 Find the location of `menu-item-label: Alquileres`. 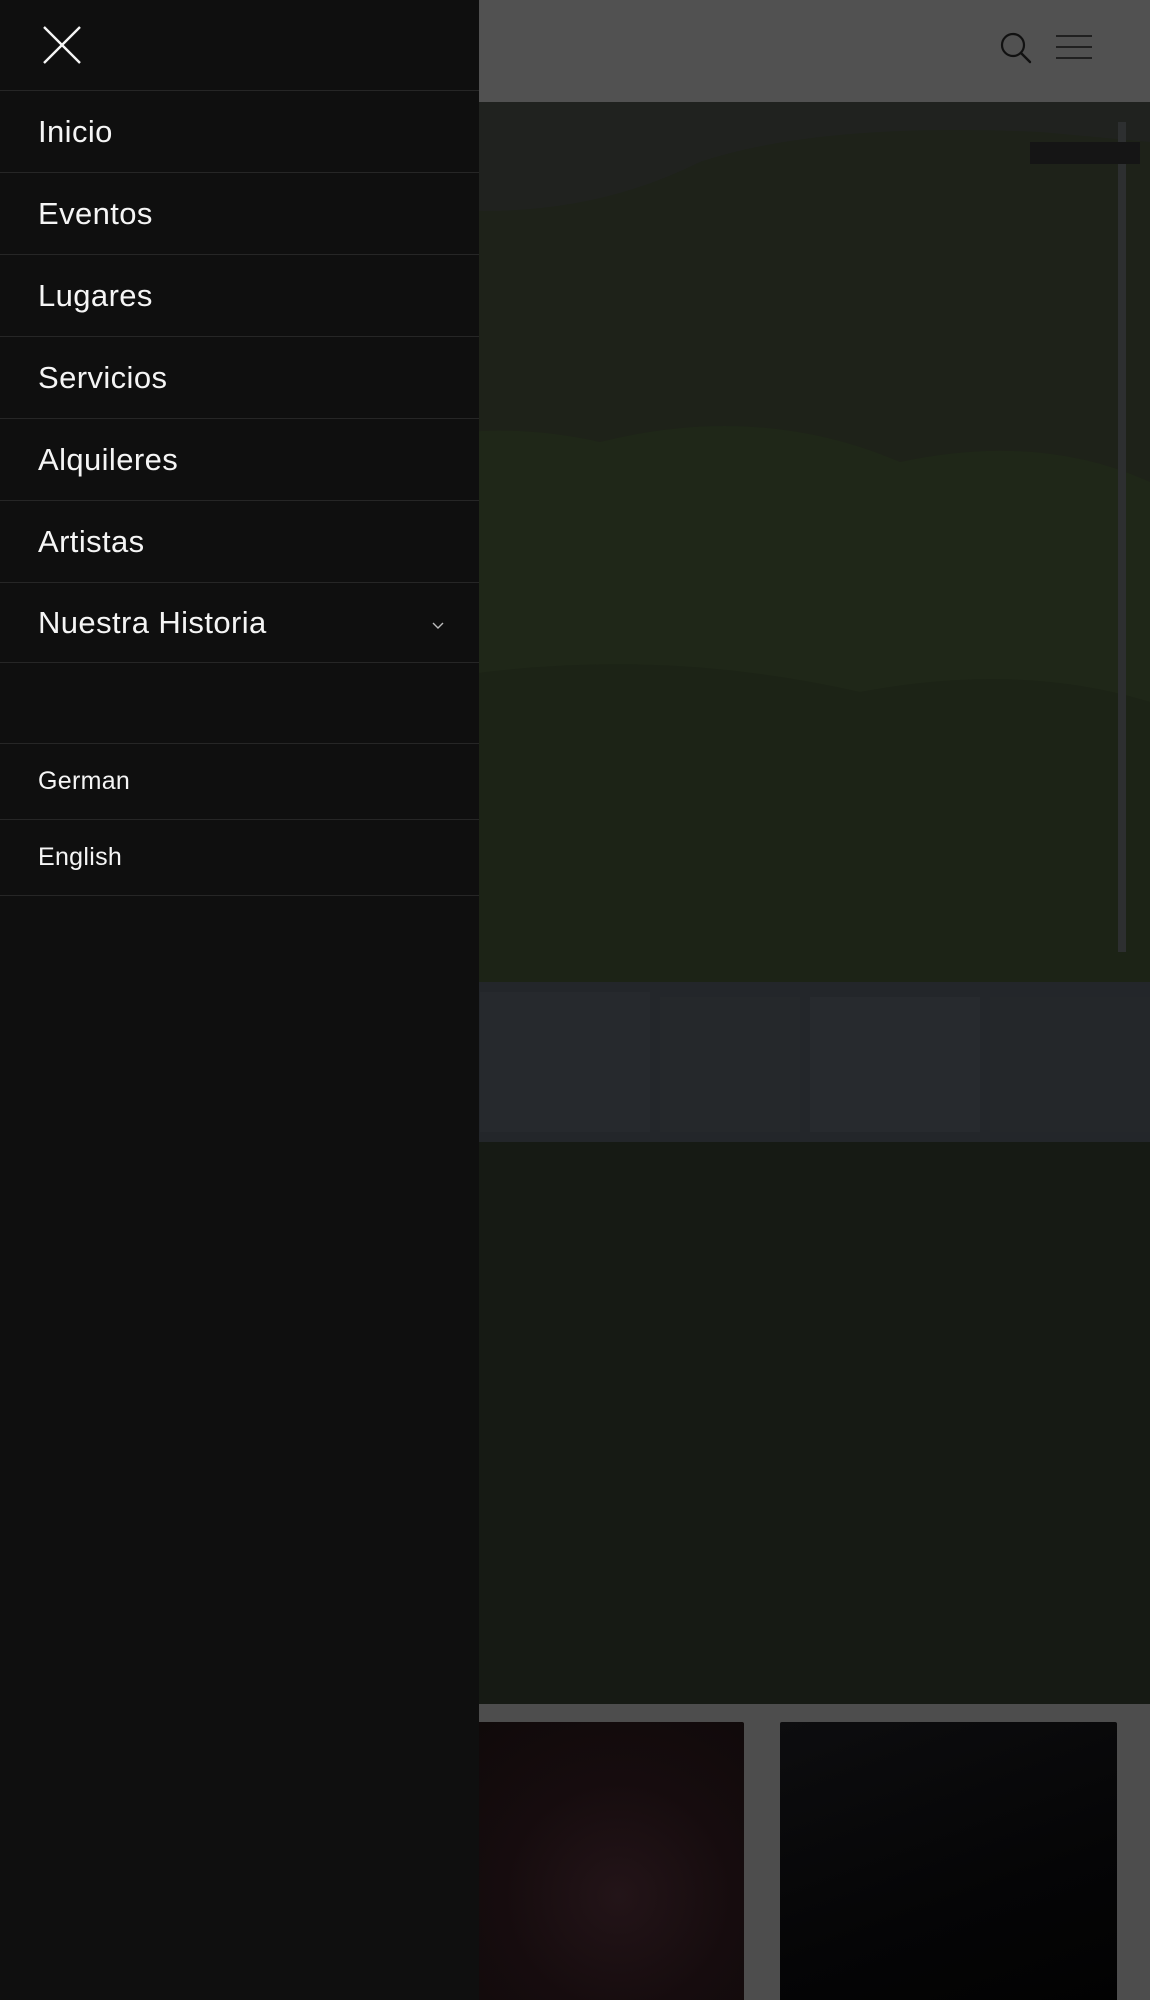

menu-item-label: Alquileres is located at coordinates (108, 459).